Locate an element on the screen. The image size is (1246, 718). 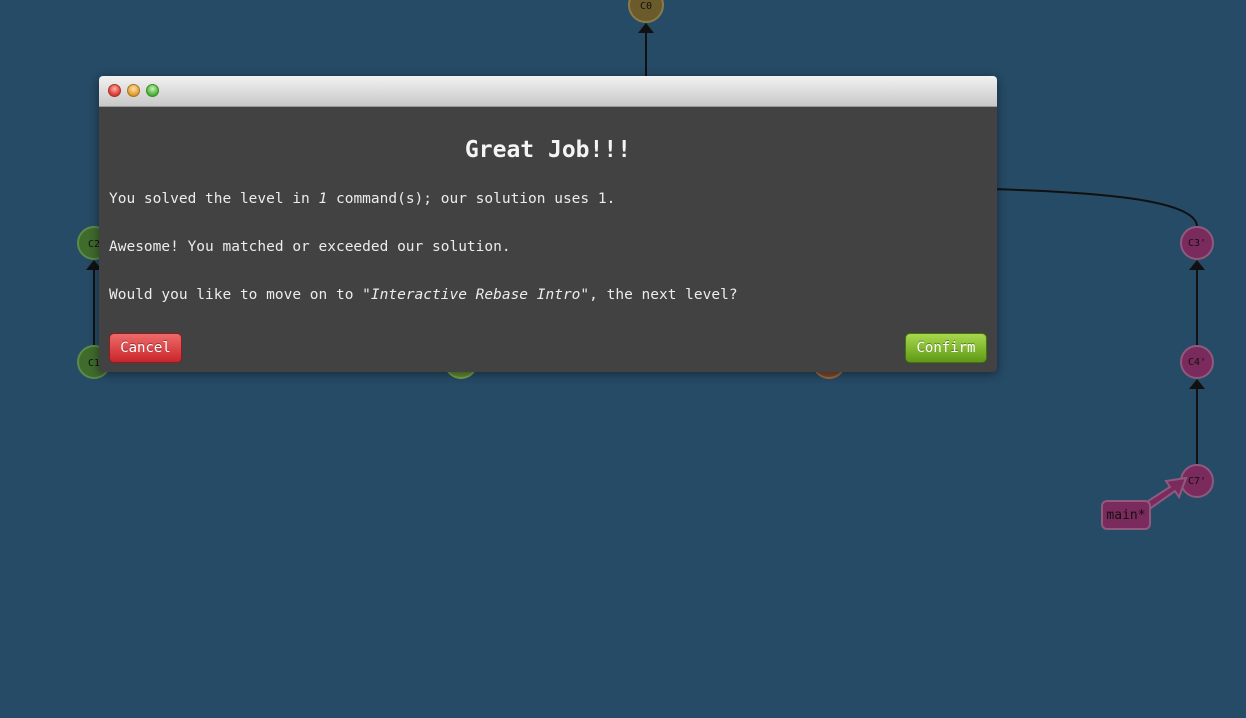
commit-label: C4' is located at coordinates (1197, 362).